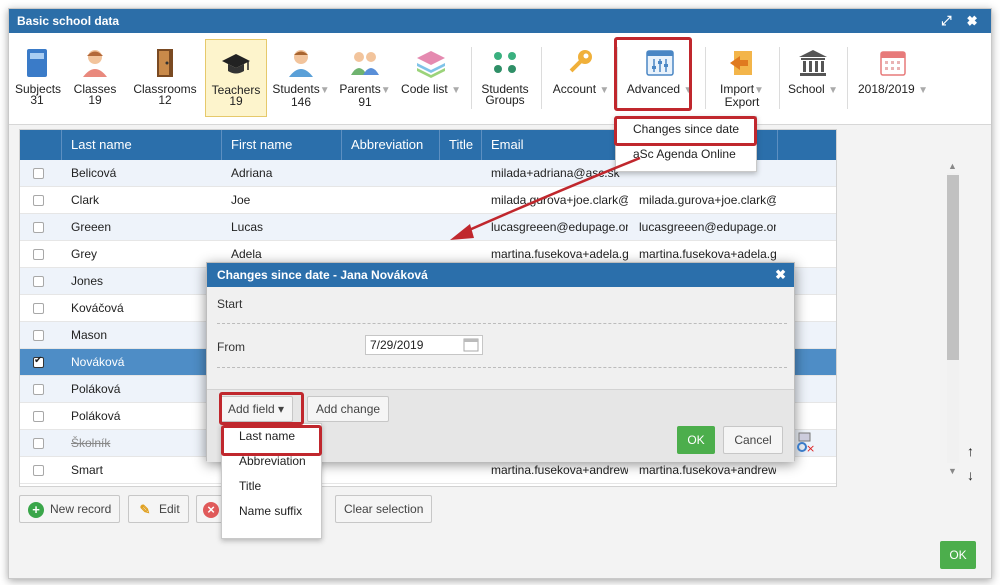 Image resolution: width=1000 pixels, height=585 pixels. What do you see at coordinates (952, 471) in the screenshot?
I see `scroll-down-icon: ▼` at bounding box center [952, 471].